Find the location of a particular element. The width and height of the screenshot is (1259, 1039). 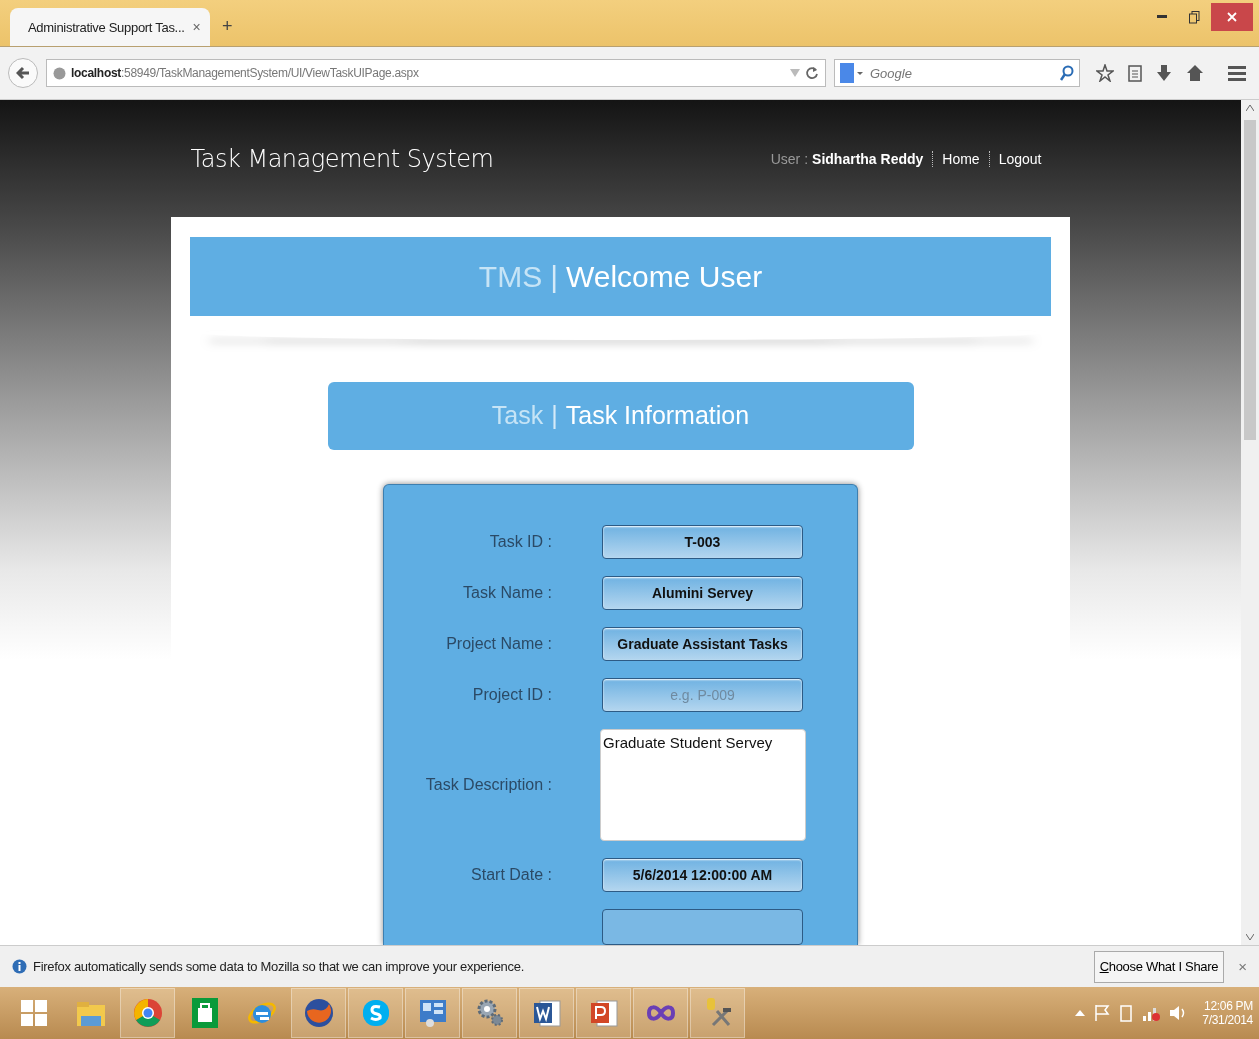

scroll-up-icon is located at coordinates (1250, 108).